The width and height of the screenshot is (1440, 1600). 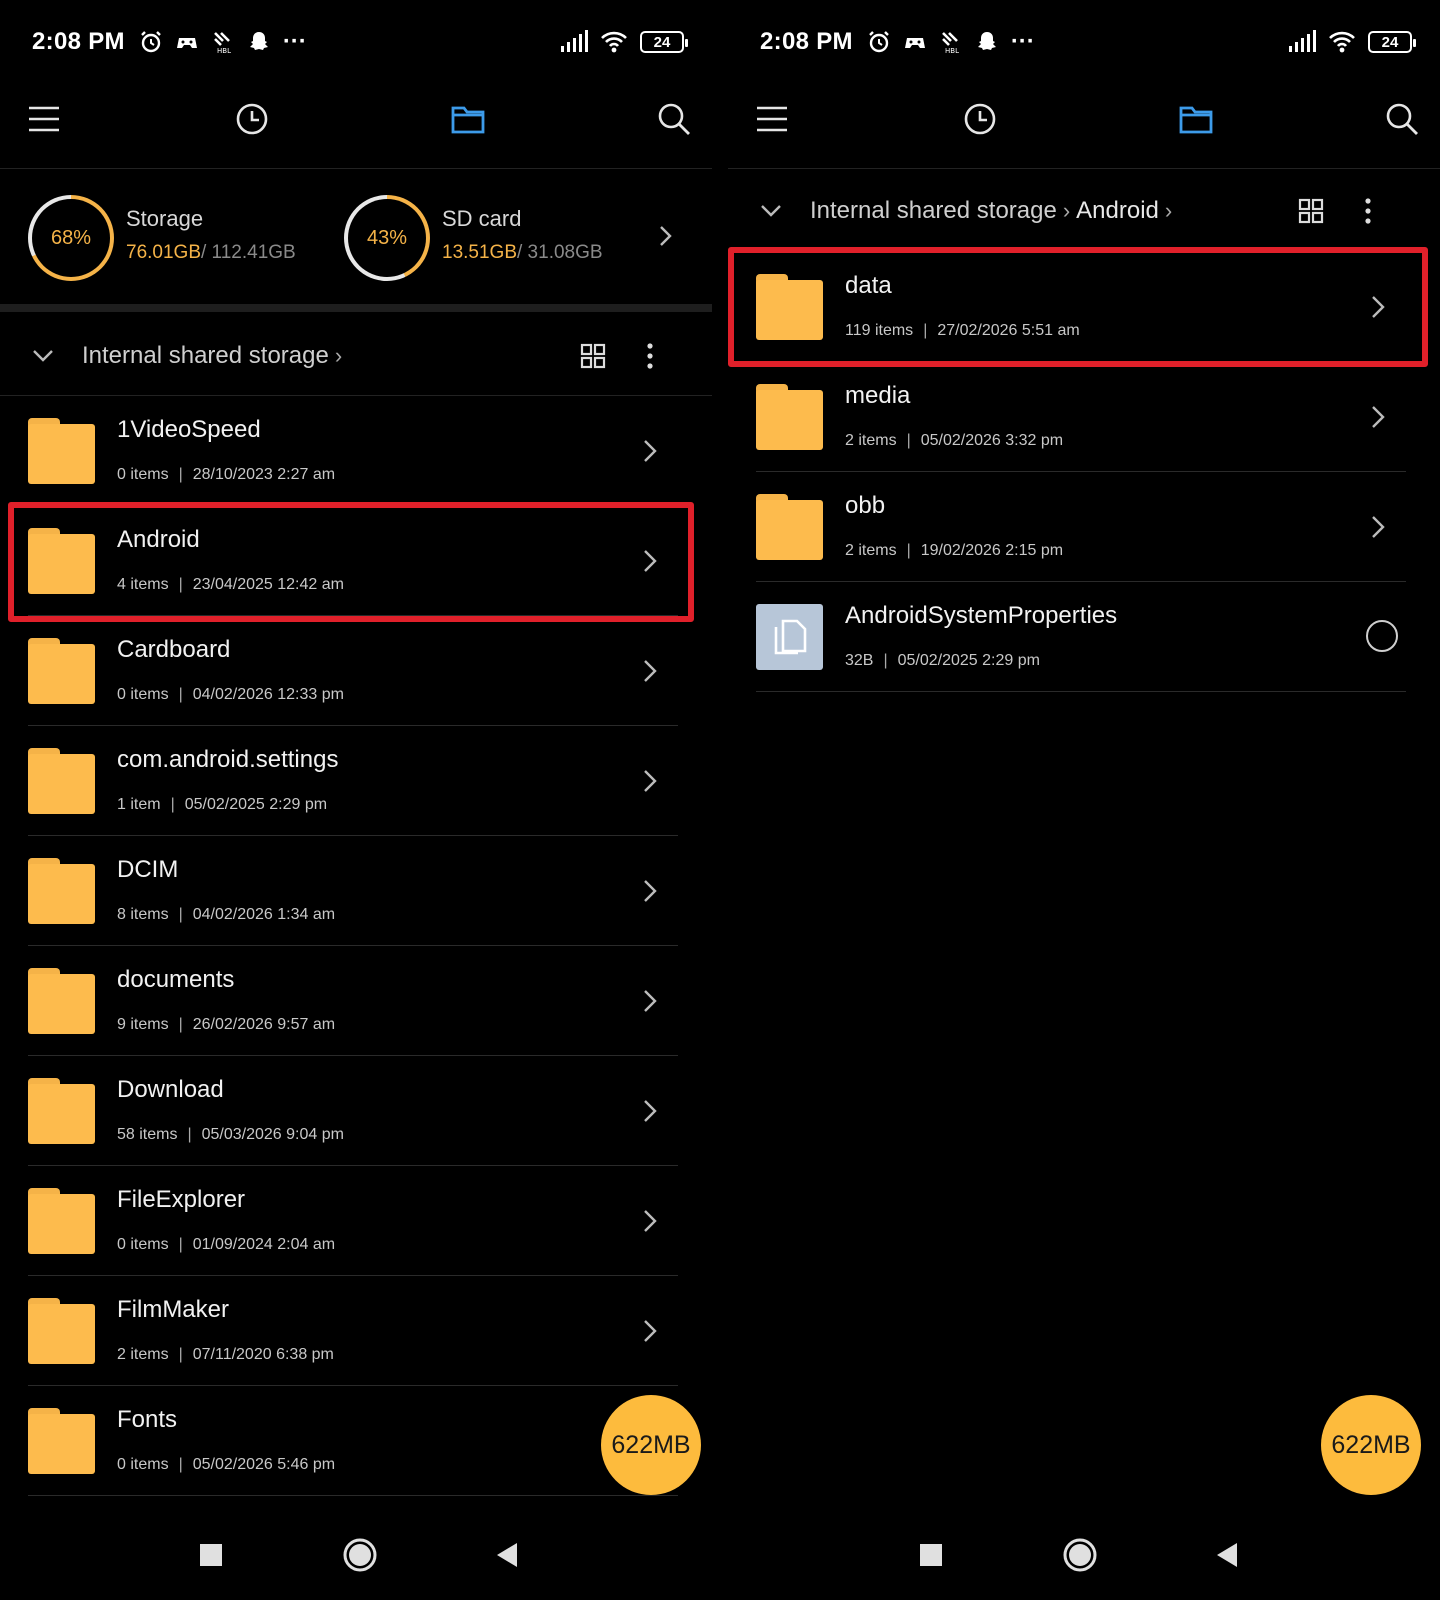 I want to click on path-bar: Internal shared storage › Android ›, so click(x=1084, y=211).